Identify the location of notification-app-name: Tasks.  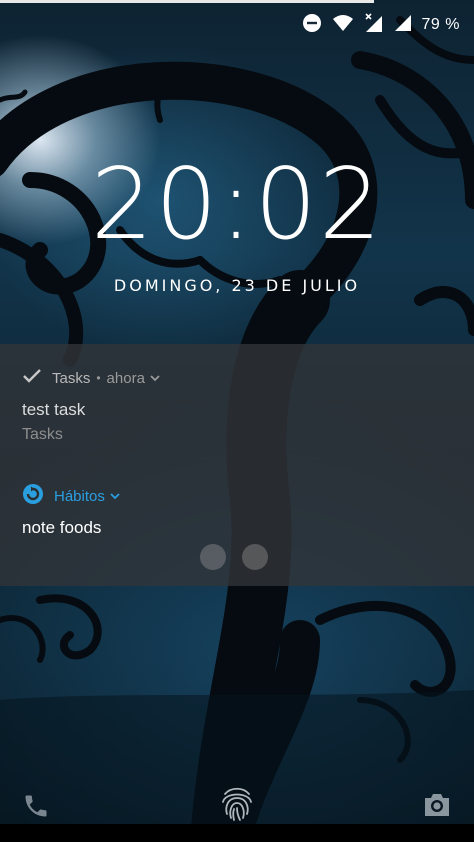
(71, 378).